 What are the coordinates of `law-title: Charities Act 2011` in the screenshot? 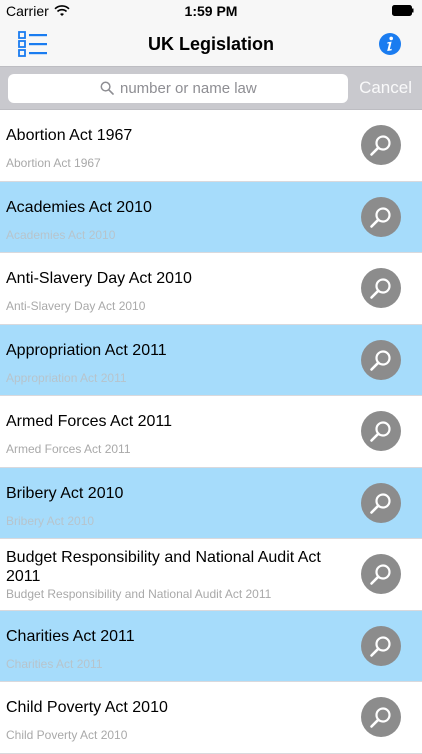 It's located at (70, 636).